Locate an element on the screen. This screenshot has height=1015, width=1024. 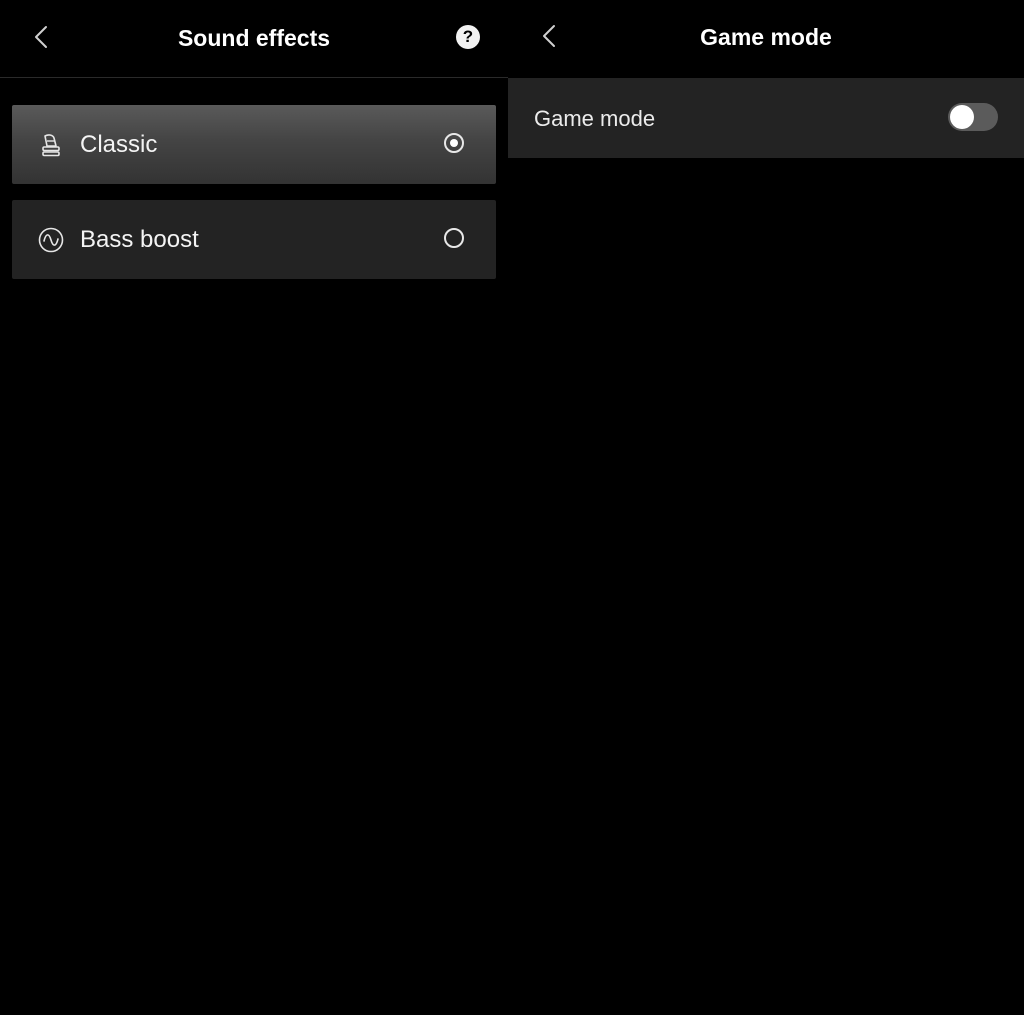
sound-effect-option-classic: Classic is located at coordinates (254, 144).